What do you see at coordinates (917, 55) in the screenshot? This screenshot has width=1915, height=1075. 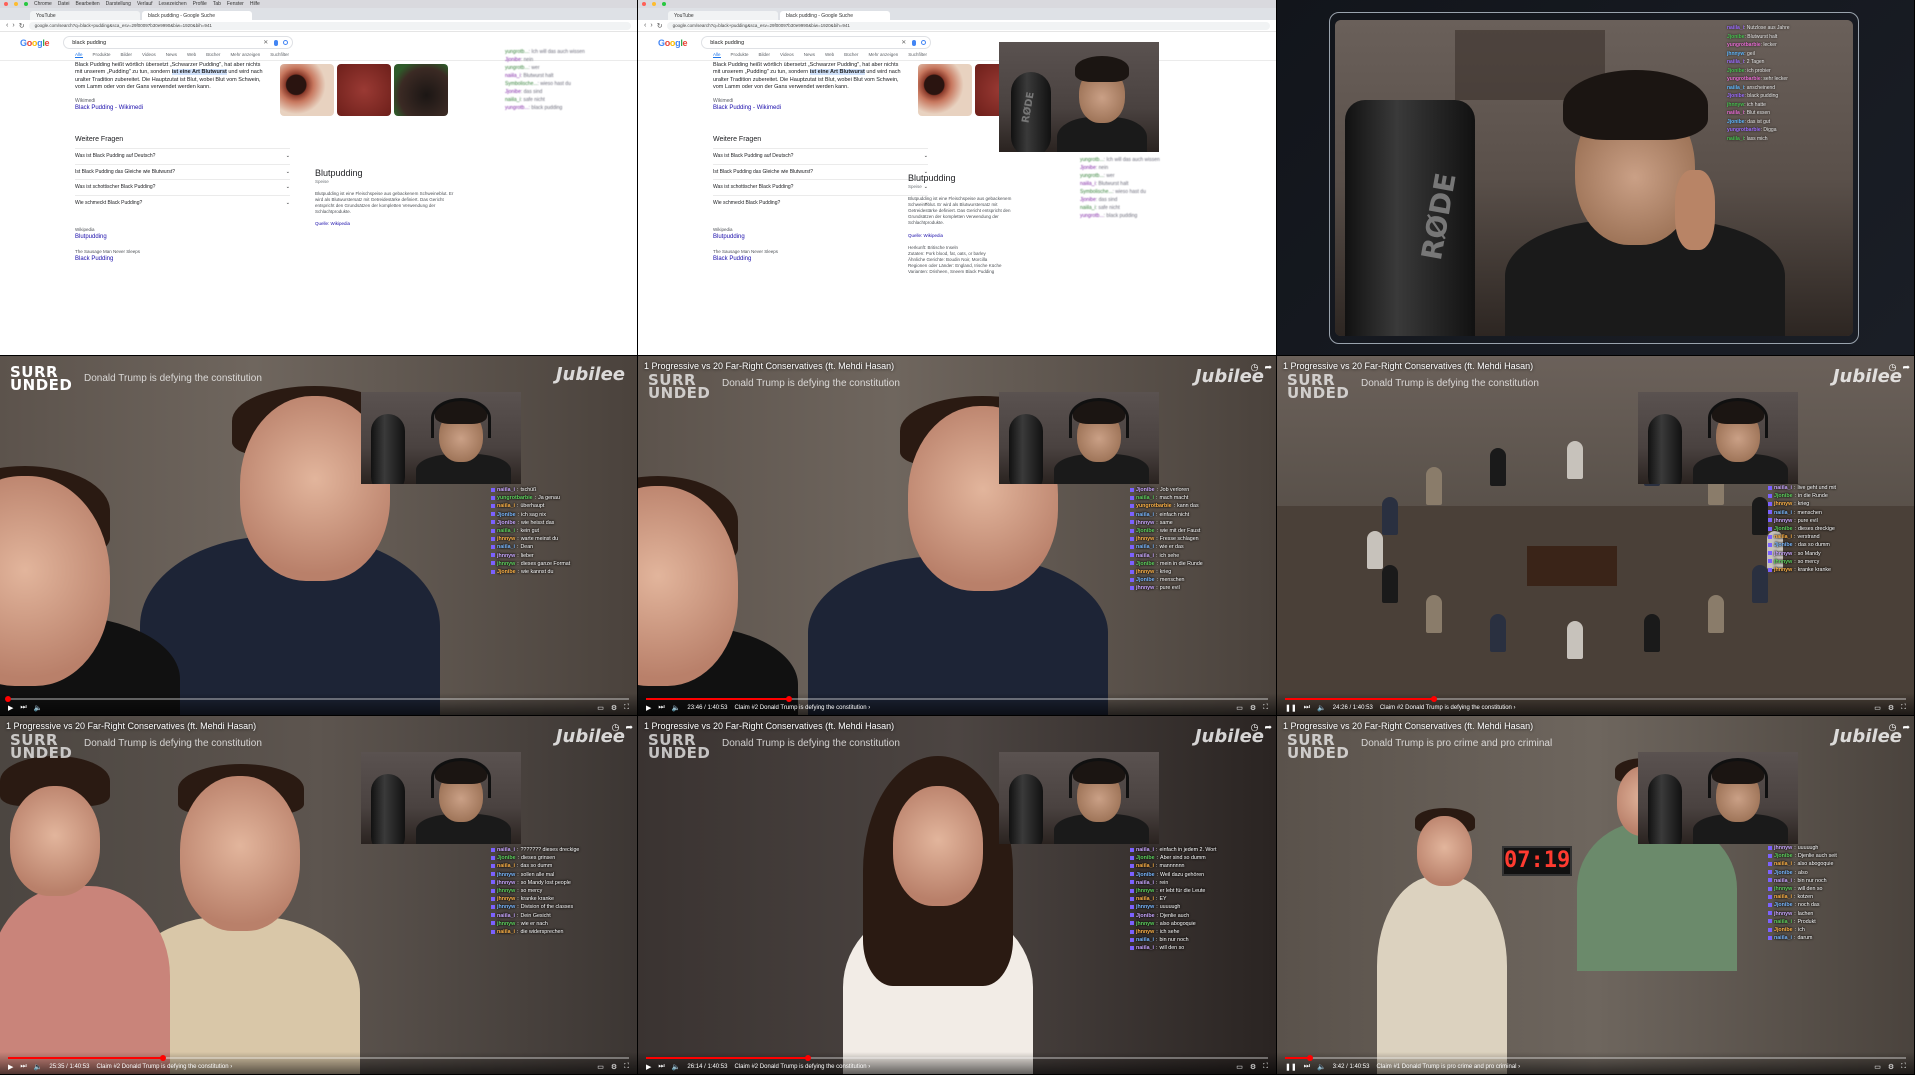 I see `search-tab: Suchfilter` at bounding box center [917, 55].